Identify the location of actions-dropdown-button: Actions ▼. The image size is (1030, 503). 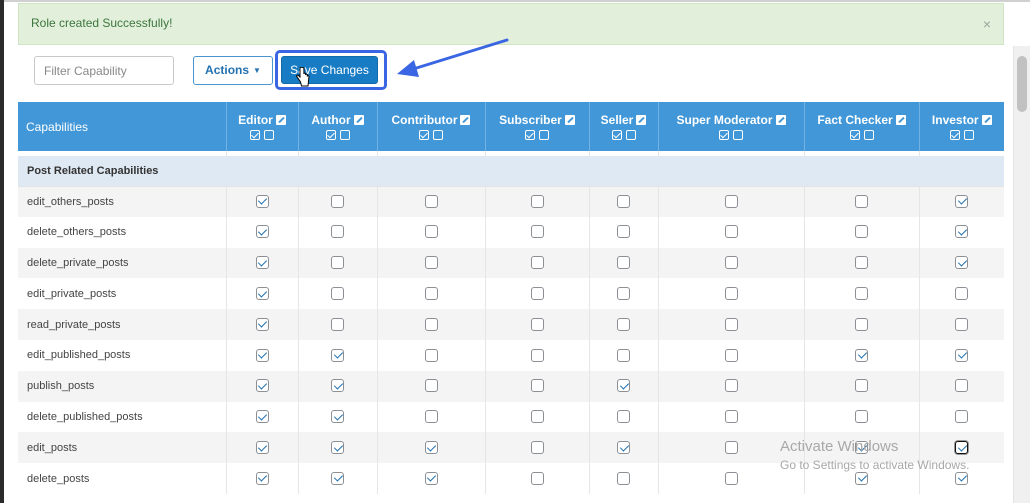
(233, 70).